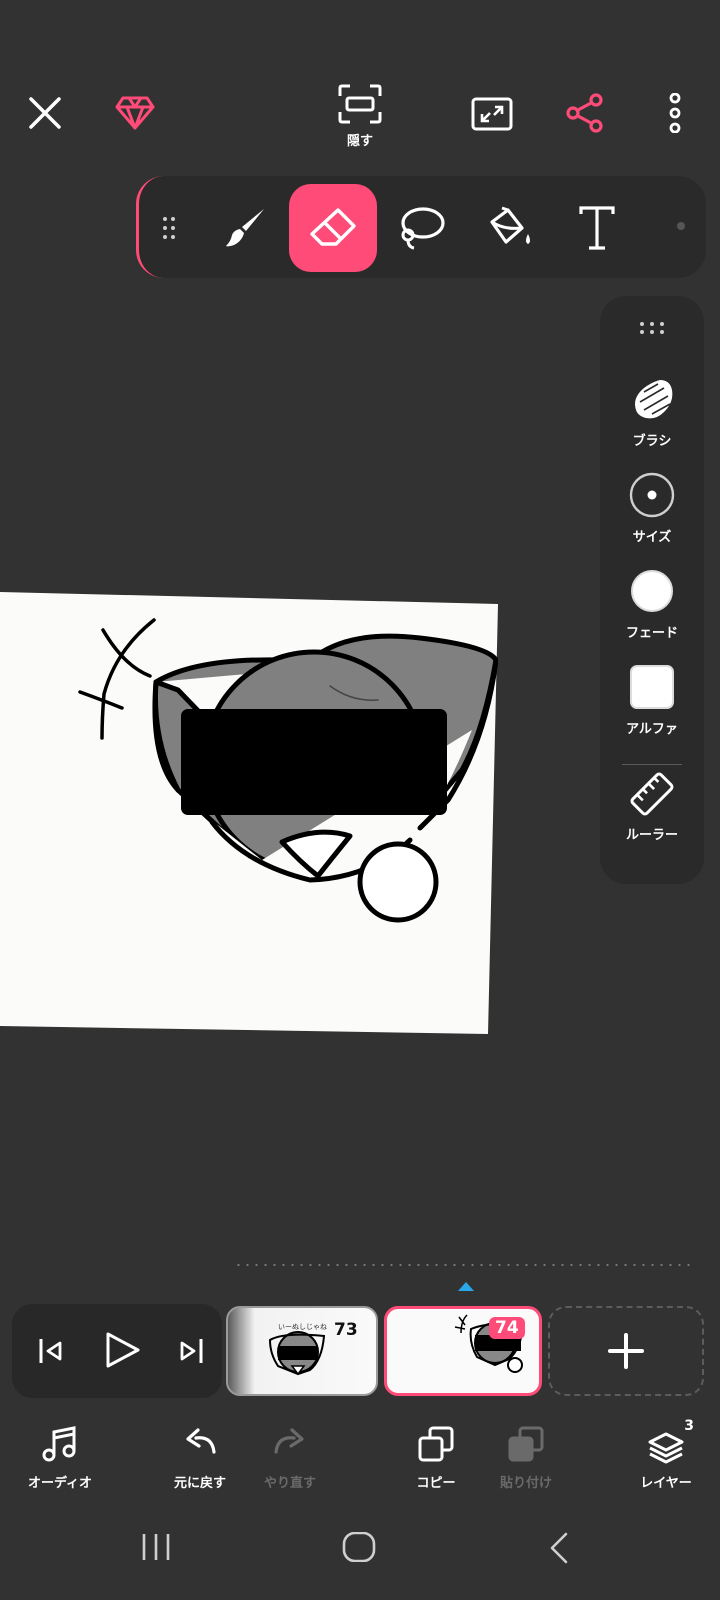  Describe the element at coordinates (245, 228) in the screenshot. I see `brush-icon` at that location.